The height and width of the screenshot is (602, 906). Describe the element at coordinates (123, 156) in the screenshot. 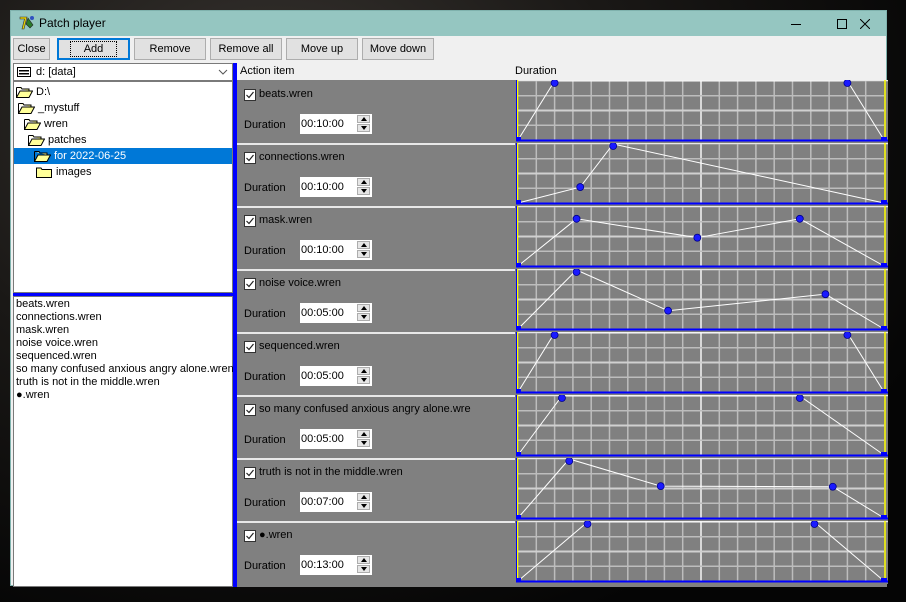

I see `tree-item: for 2022-06-25` at that location.